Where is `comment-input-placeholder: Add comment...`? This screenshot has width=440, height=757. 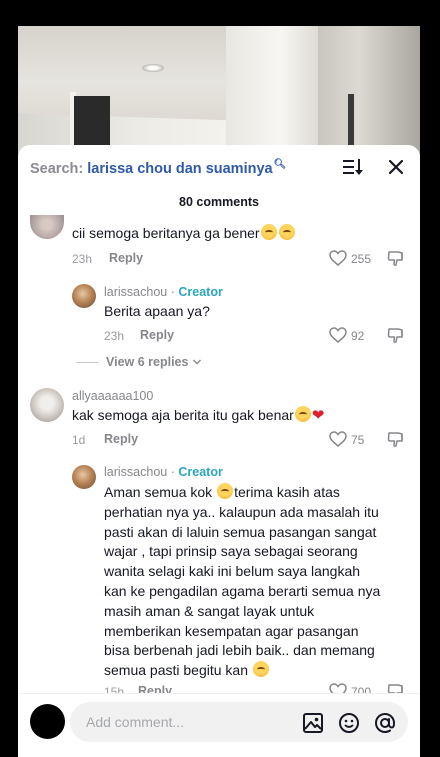 comment-input-placeholder: Add comment... is located at coordinates (135, 722).